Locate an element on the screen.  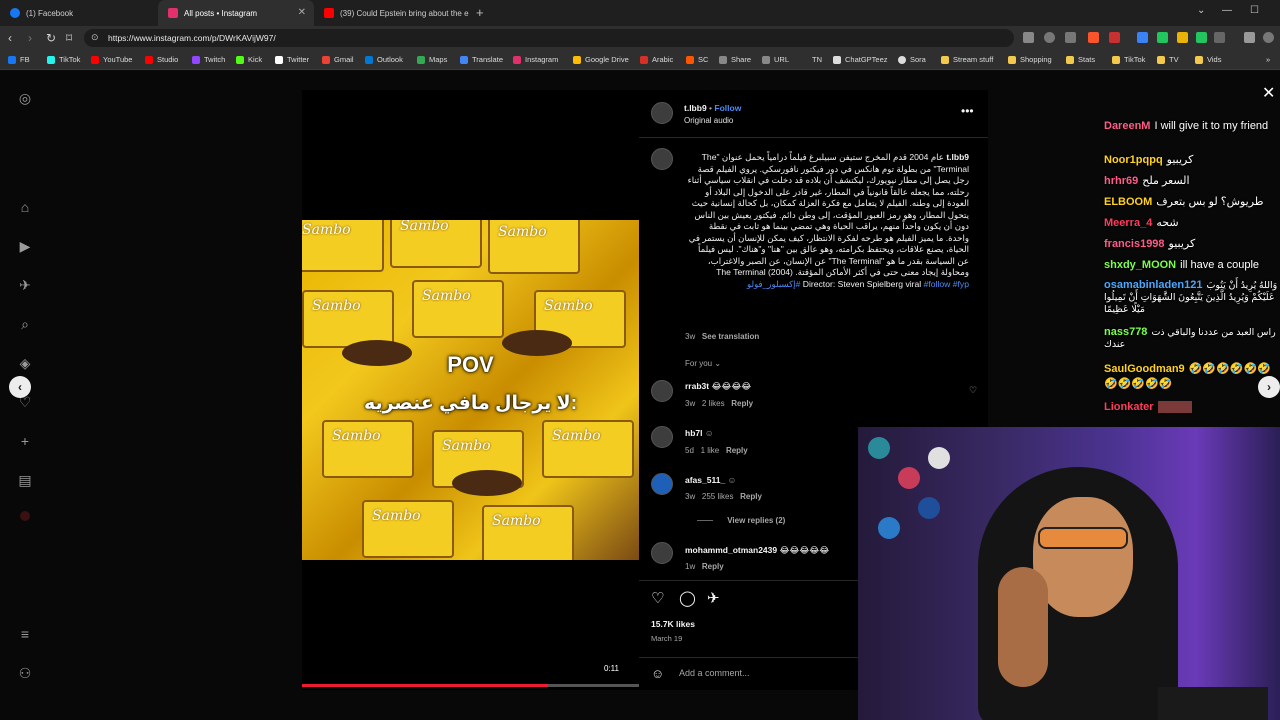
bookmark-folder: TikTok is located at coordinates (1128, 59).